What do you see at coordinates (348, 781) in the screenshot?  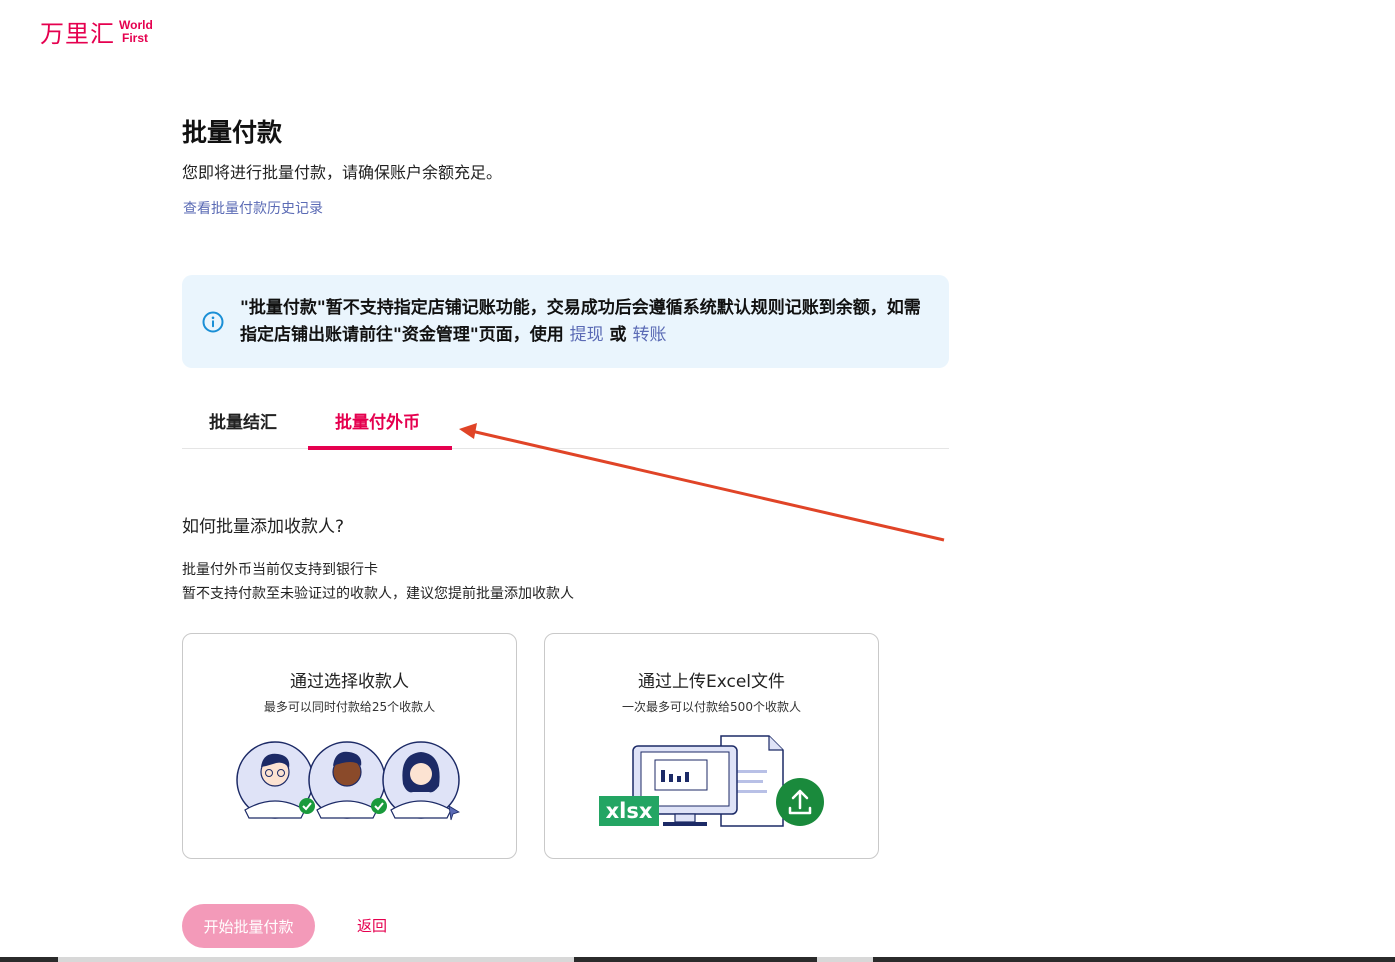 I see `payees-illustration-icon` at bounding box center [348, 781].